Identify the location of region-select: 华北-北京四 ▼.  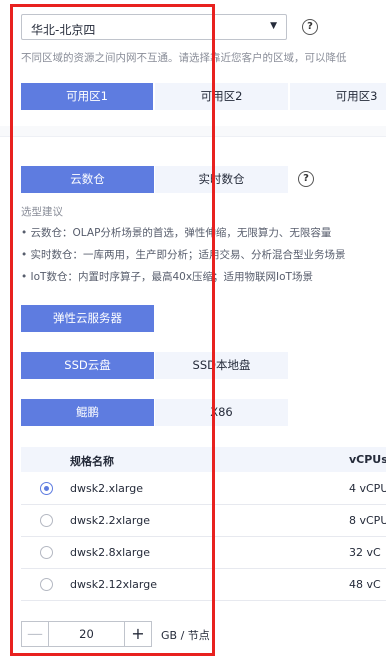
(154, 27).